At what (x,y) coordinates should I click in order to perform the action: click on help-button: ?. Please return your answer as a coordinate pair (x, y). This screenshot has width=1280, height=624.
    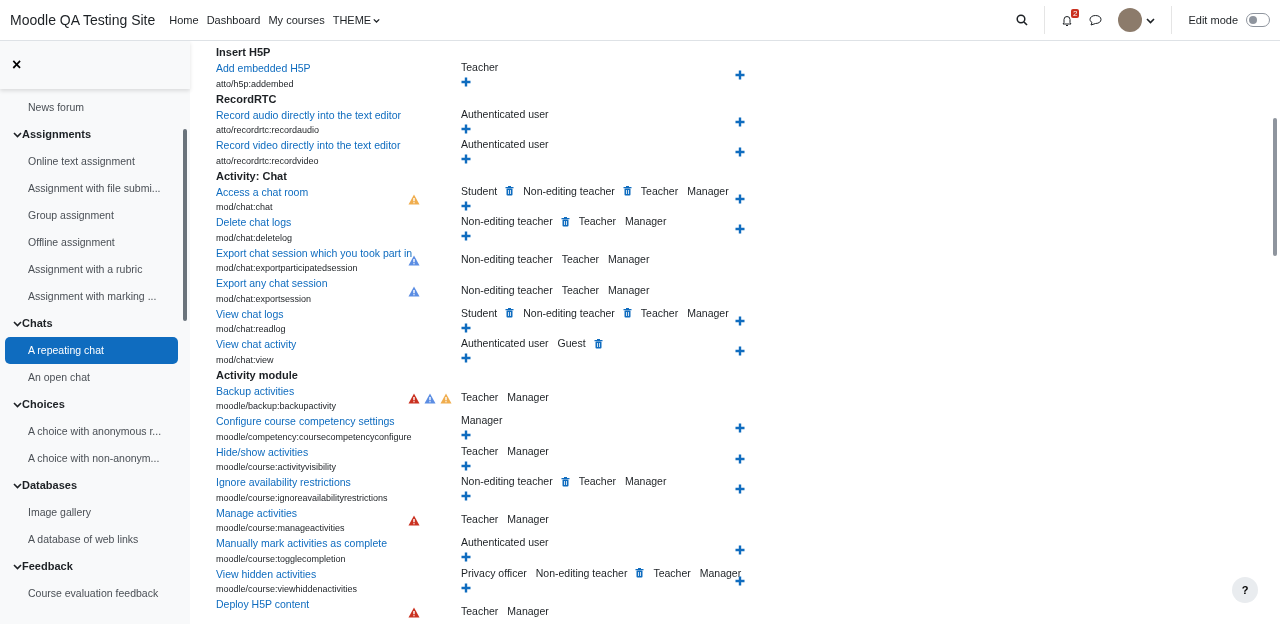
    Looking at the image, I should click on (1245, 590).